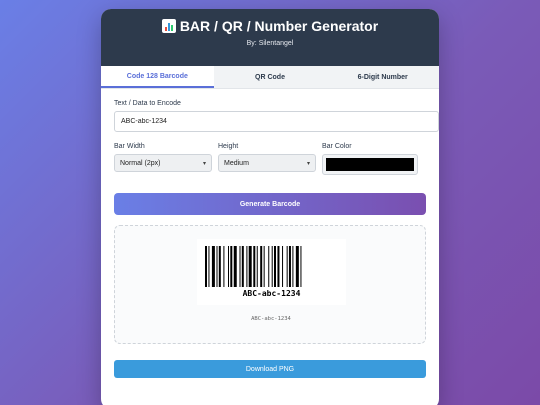 The height and width of the screenshot is (405, 540). I want to click on barcode-bars, so click(253, 266).